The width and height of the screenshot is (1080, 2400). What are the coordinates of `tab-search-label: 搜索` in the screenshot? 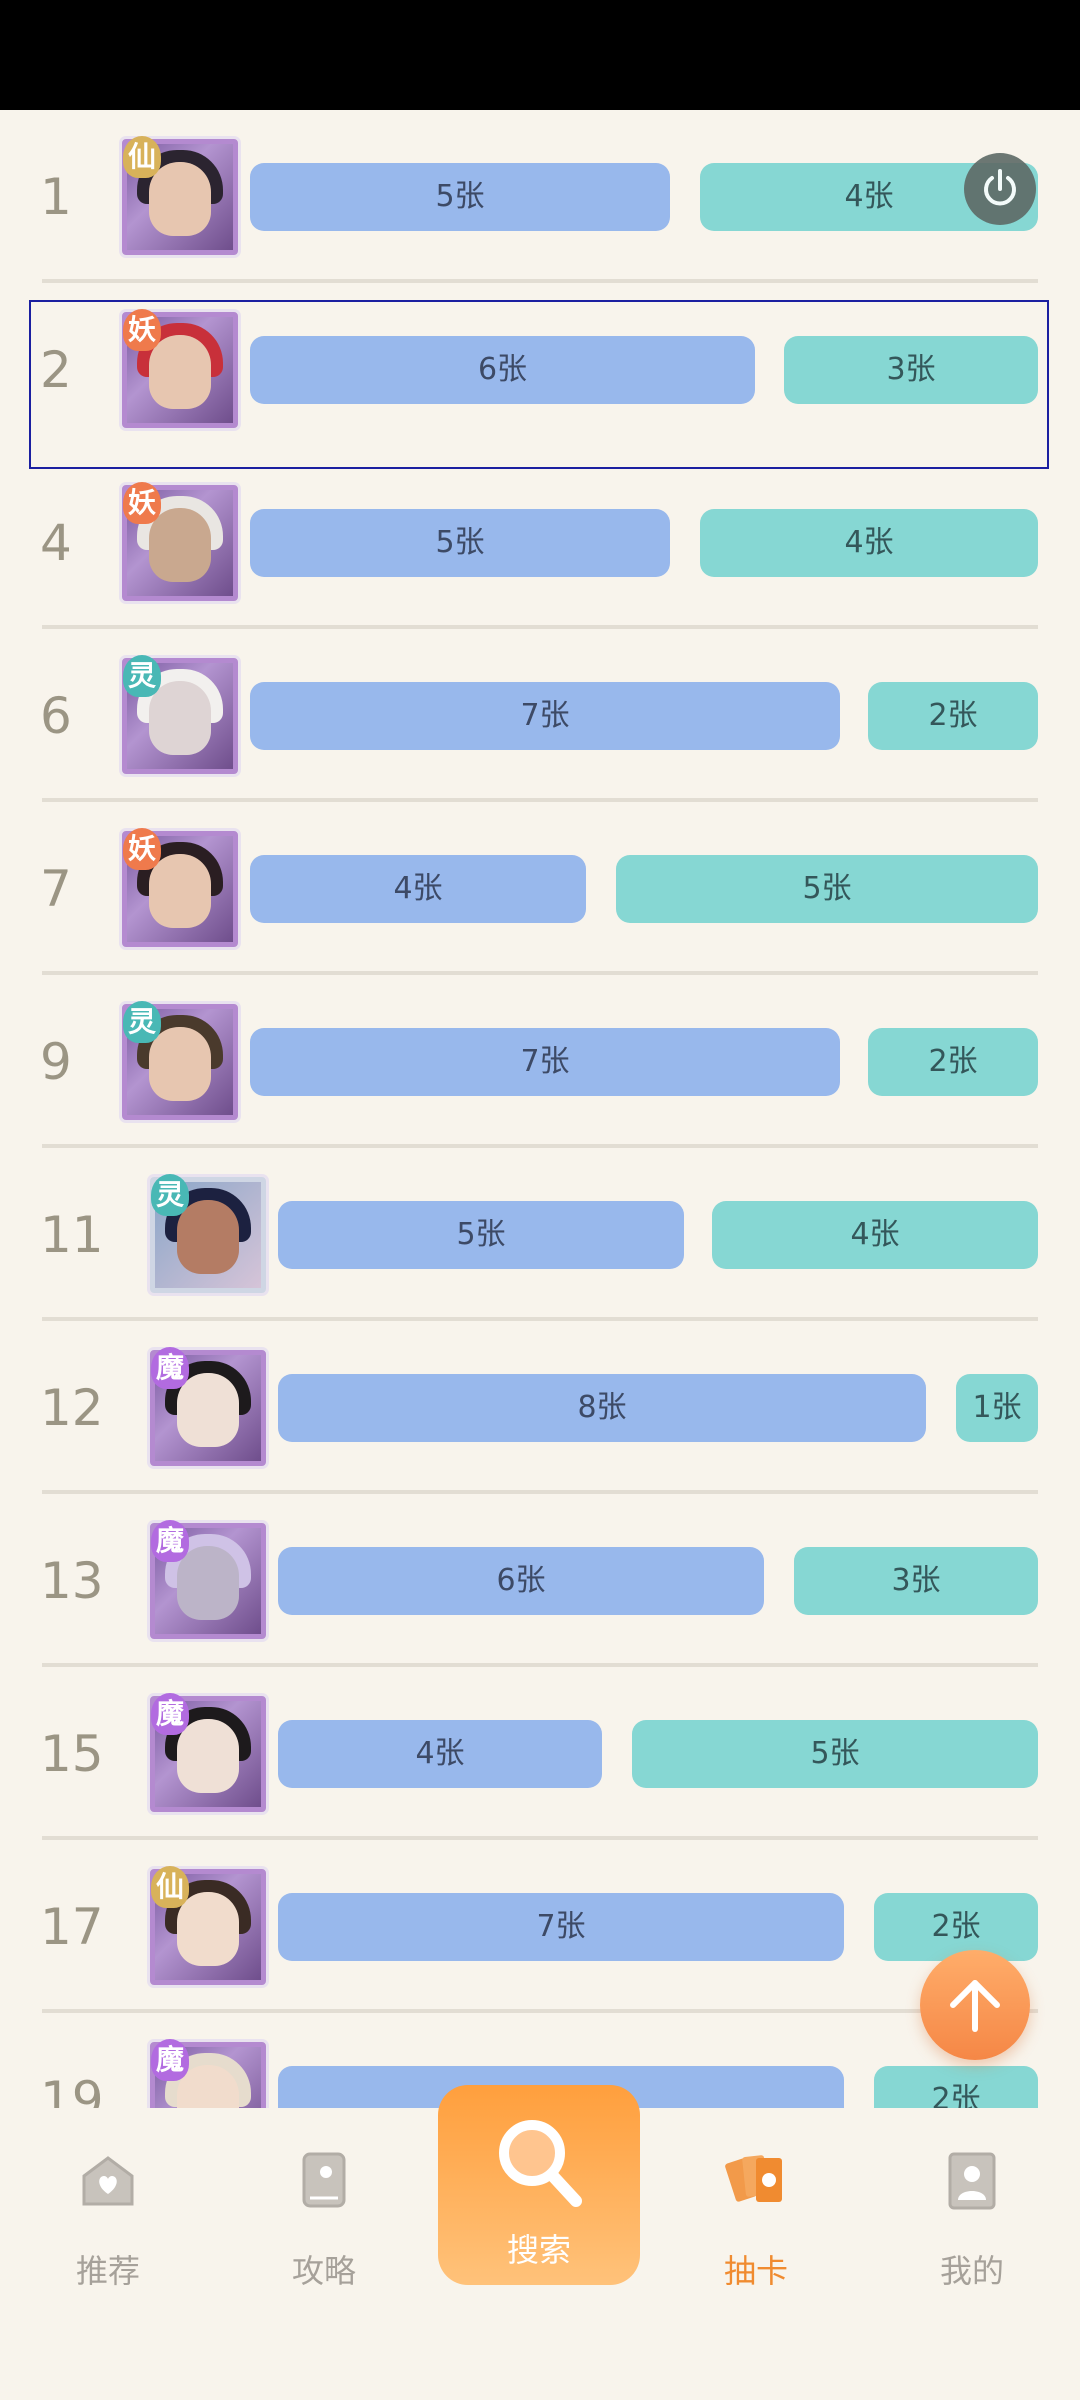 It's located at (538, 2250).